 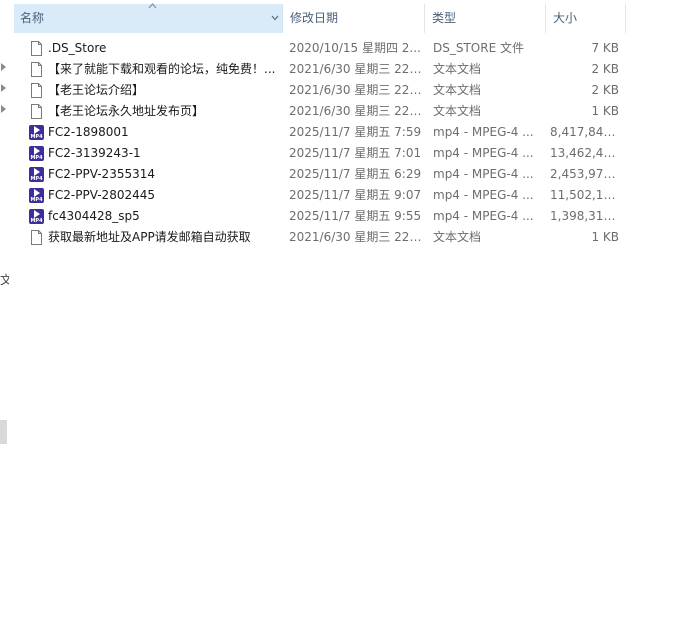 I want to click on file-name: FC2-PPV-2802445, so click(x=101, y=195).